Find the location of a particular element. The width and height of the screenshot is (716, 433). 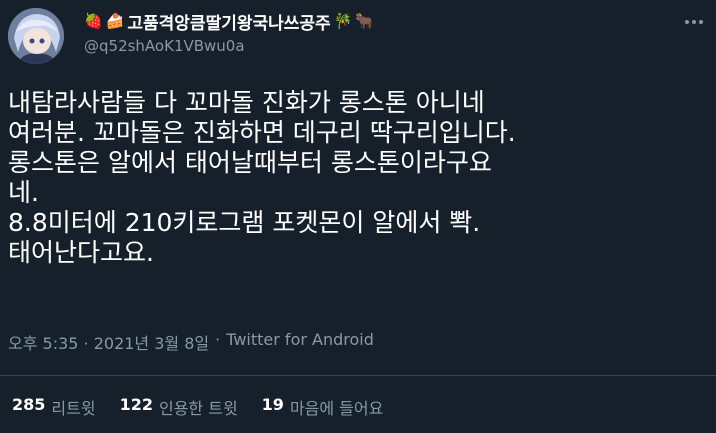

avatar is located at coordinates (36, 36).